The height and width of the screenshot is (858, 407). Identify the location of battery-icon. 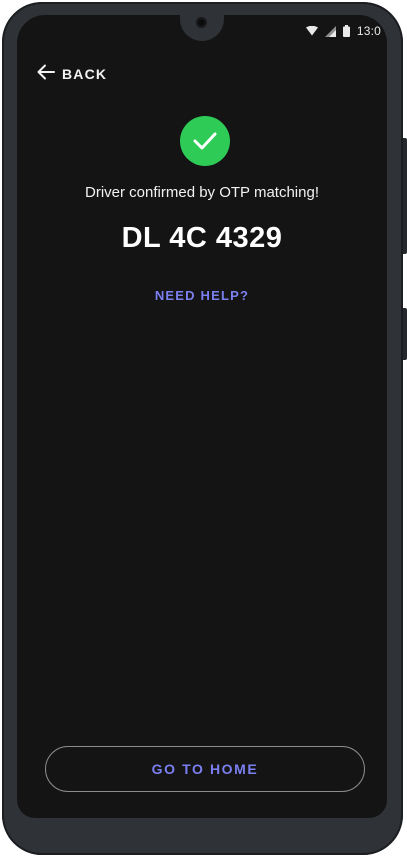
(346, 31).